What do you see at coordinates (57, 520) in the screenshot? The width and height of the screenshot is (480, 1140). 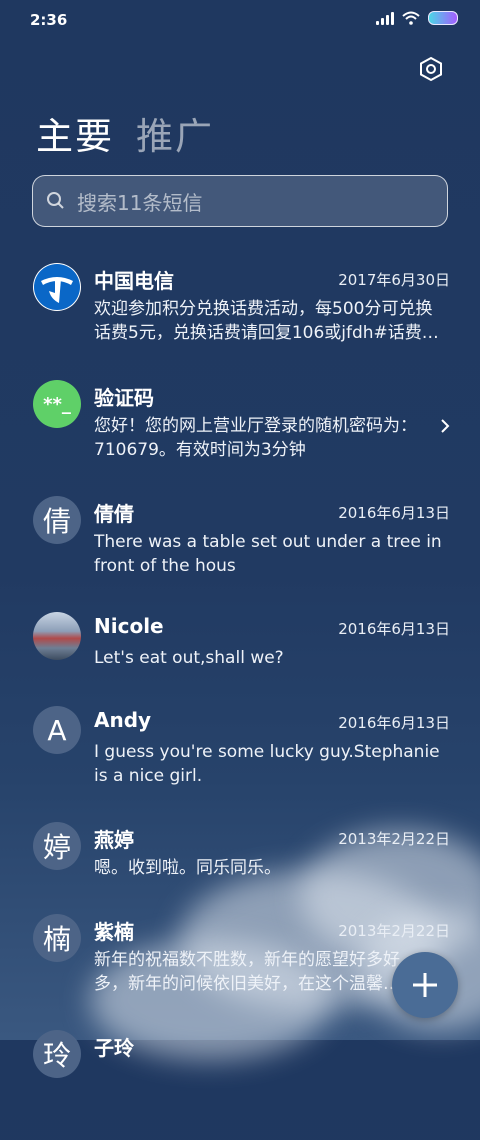 I see `contact-avatar: 倩` at bounding box center [57, 520].